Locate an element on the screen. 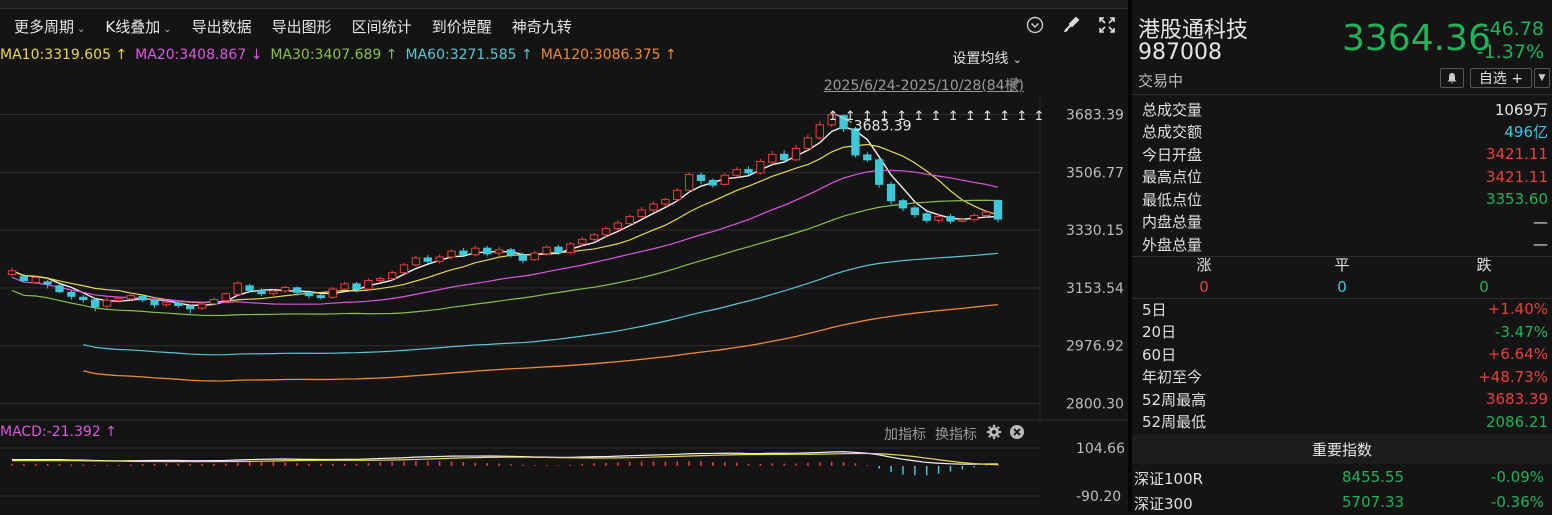 The width and height of the screenshot is (1552, 515). toolbar-item: 导出数据 is located at coordinates (222, 26).